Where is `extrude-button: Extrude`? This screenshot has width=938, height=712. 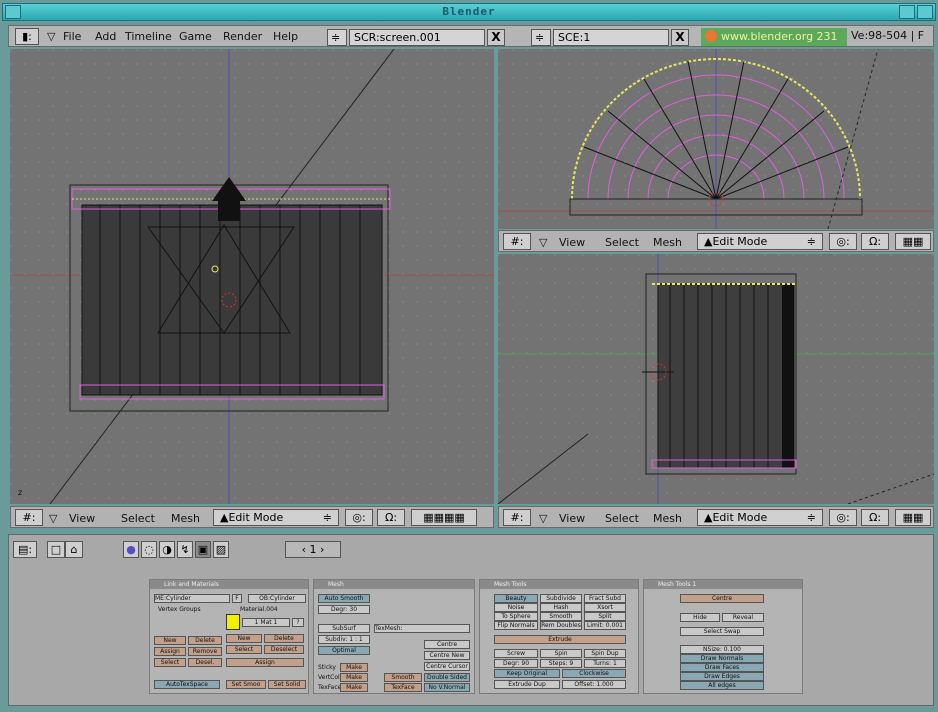 extrude-button: Extrude is located at coordinates (560, 639).